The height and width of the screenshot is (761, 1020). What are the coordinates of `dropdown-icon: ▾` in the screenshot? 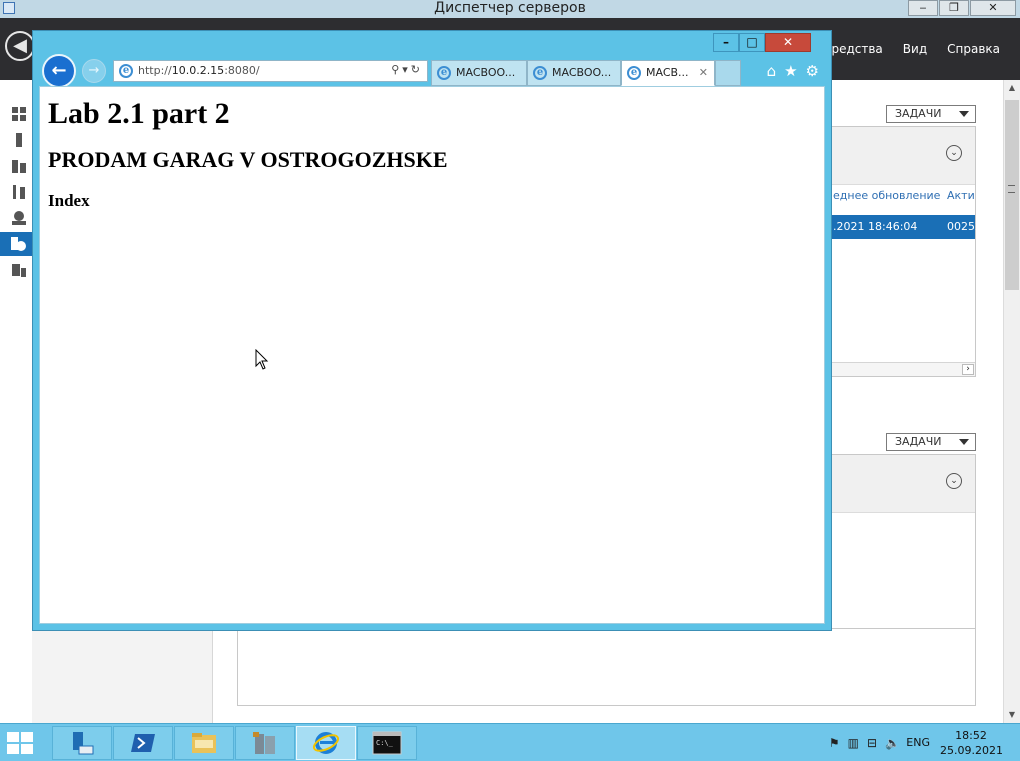 It's located at (406, 69).